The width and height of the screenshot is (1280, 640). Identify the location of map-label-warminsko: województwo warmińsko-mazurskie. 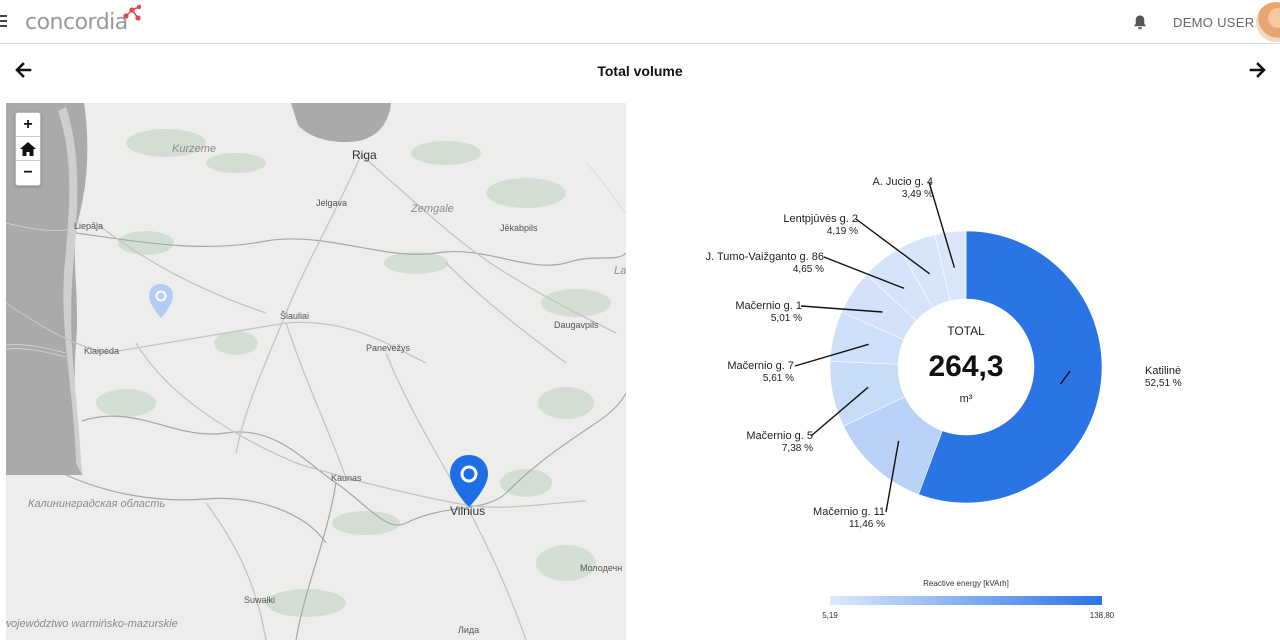
(92, 624).